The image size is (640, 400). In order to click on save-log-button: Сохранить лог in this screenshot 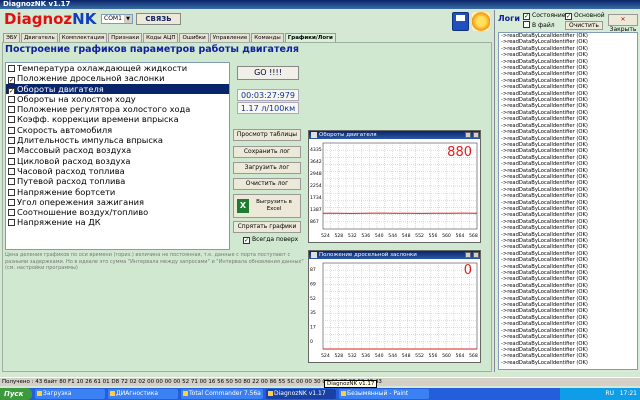, I will do `click(267, 152)`.